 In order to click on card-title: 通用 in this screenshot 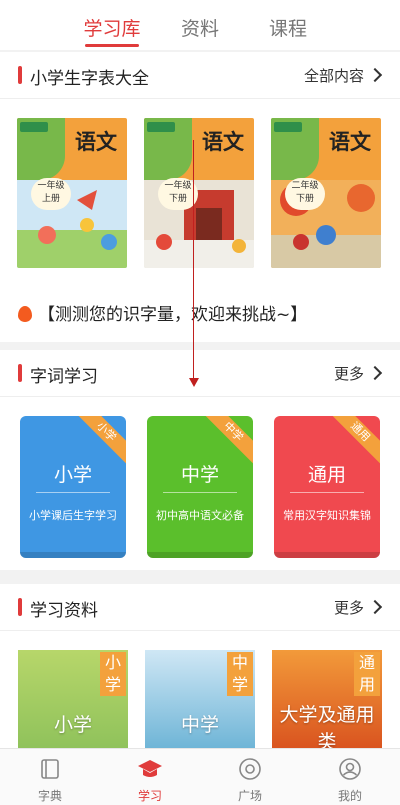, I will do `click(326, 475)`.